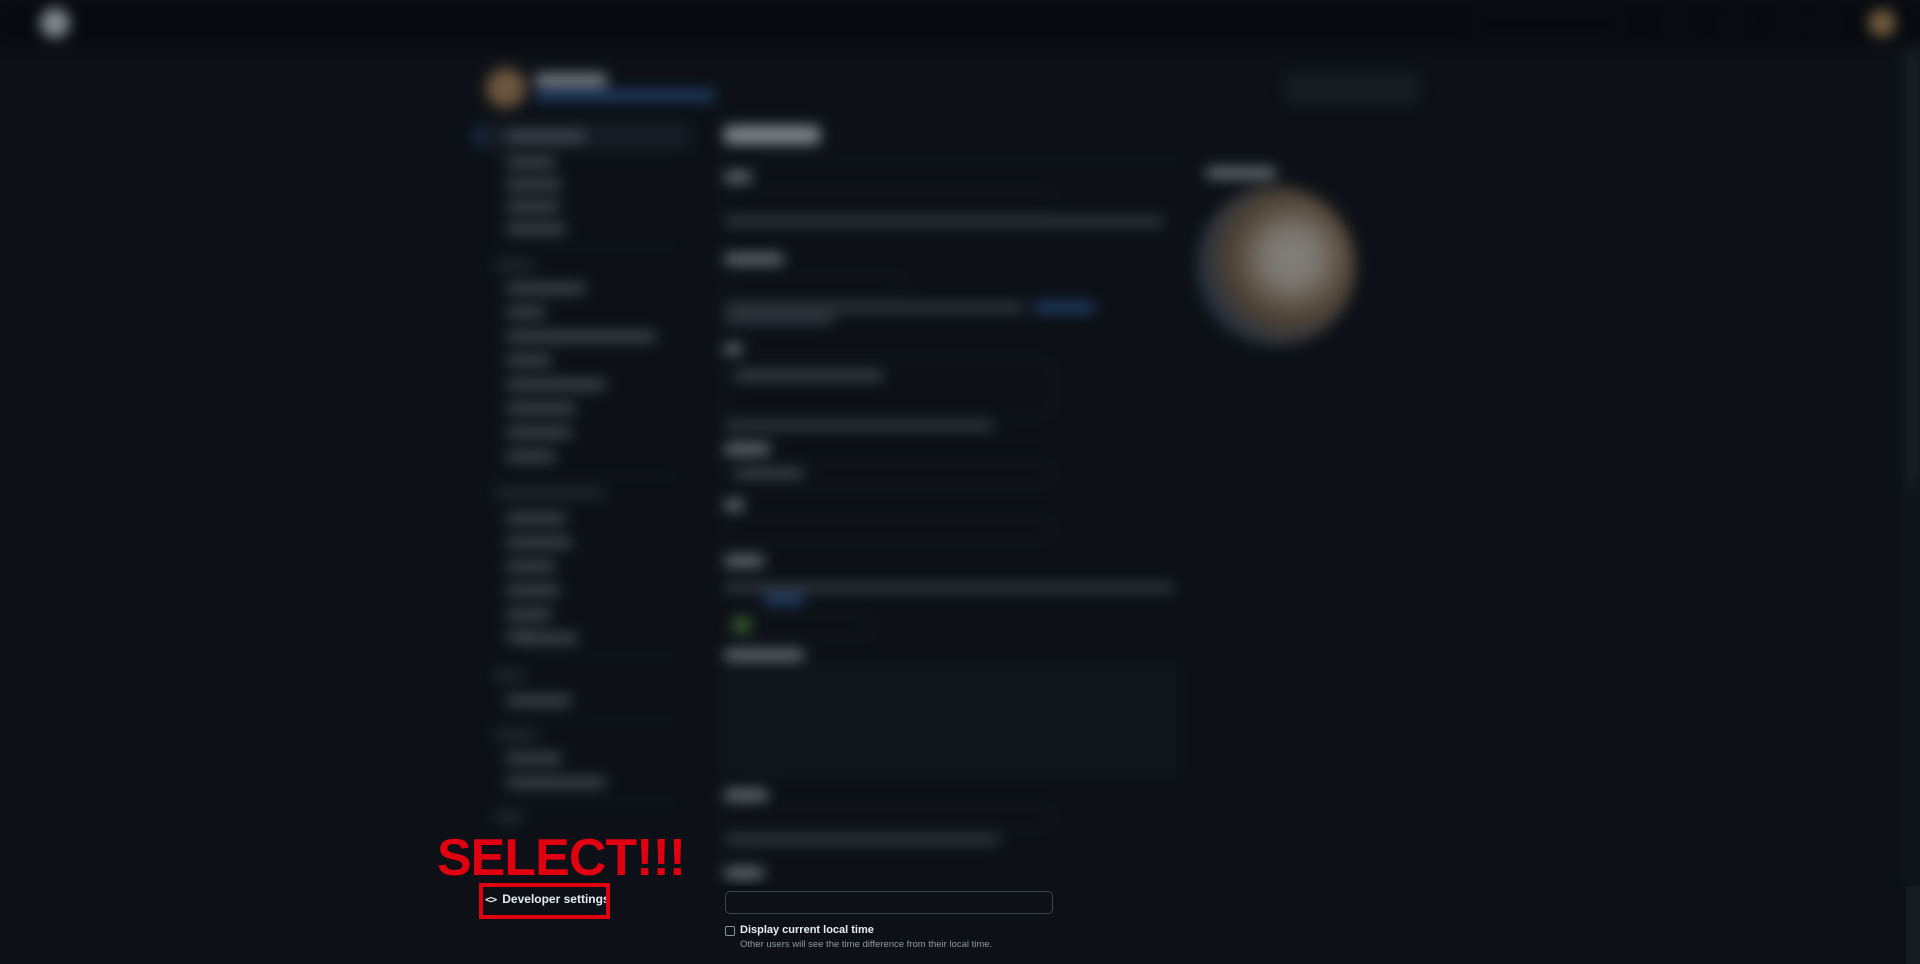  Describe the element at coordinates (1787, 24) in the screenshot. I see `pull-requests-icon` at that location.